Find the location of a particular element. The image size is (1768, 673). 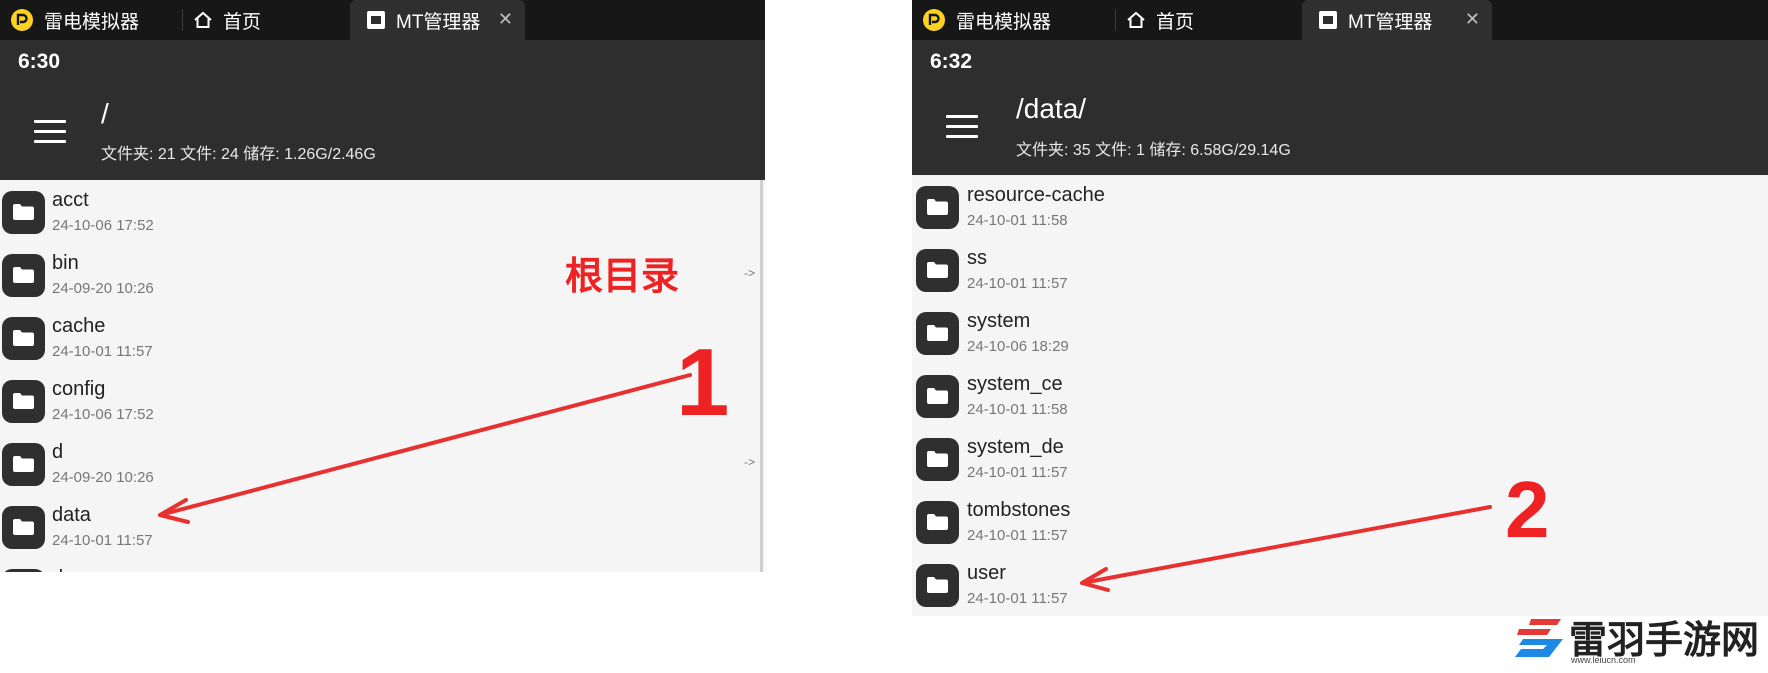

watermark-url: www.leiucn.com is located at coordinates (1603, 660).